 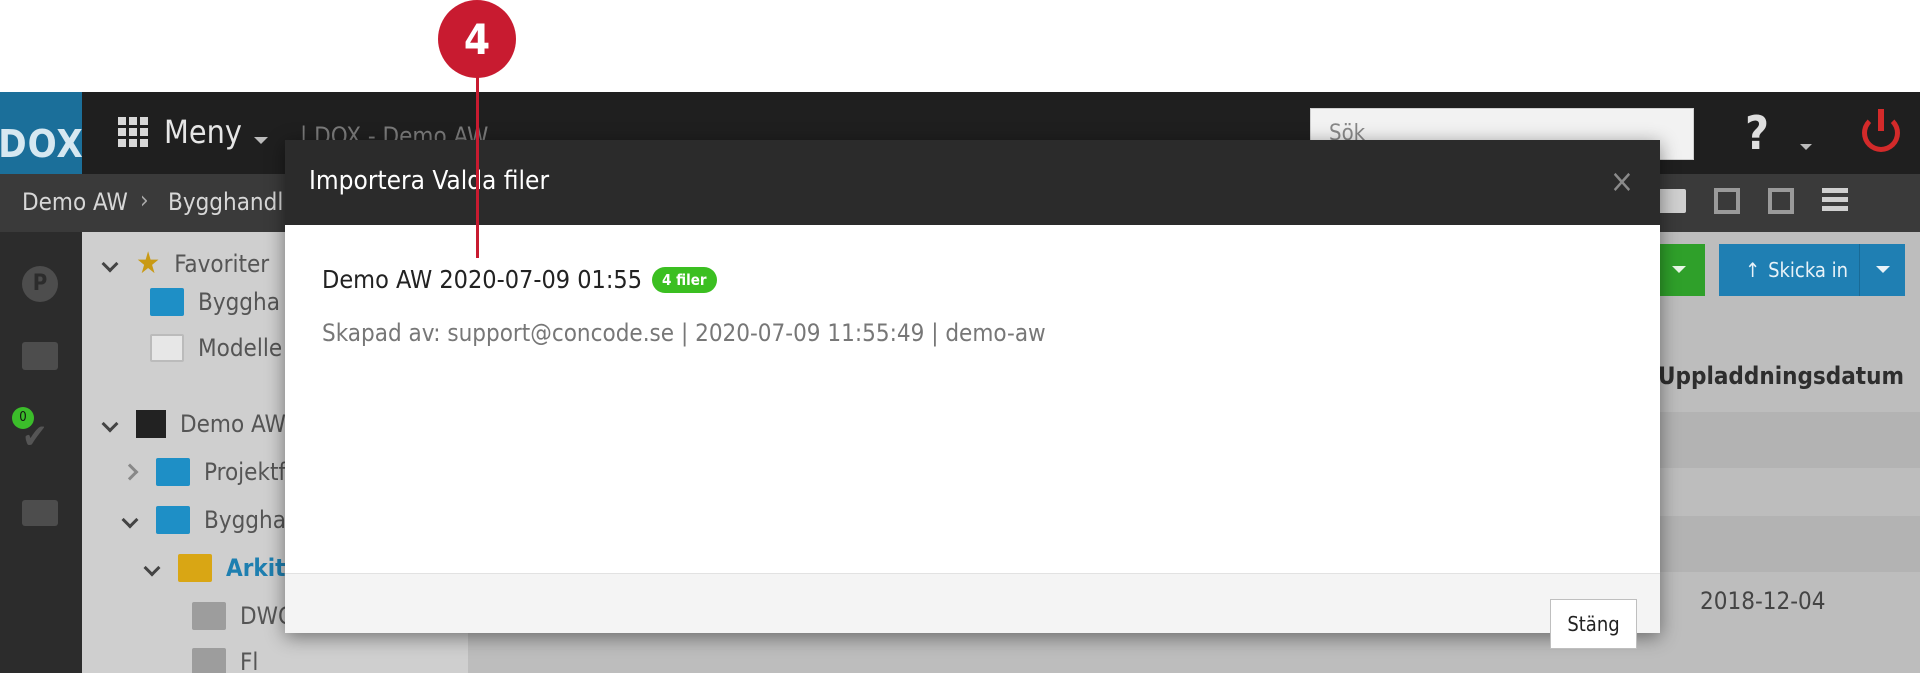 I want to click on dialog-footer: Stäng, so click(x=972, y=611).